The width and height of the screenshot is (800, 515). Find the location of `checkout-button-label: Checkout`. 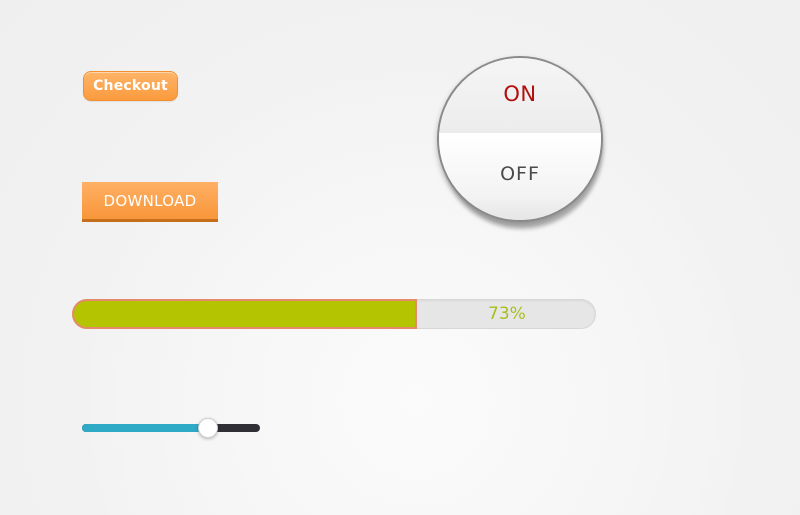

checkout-button-label: Checkout is located at coordinates (130, 86).